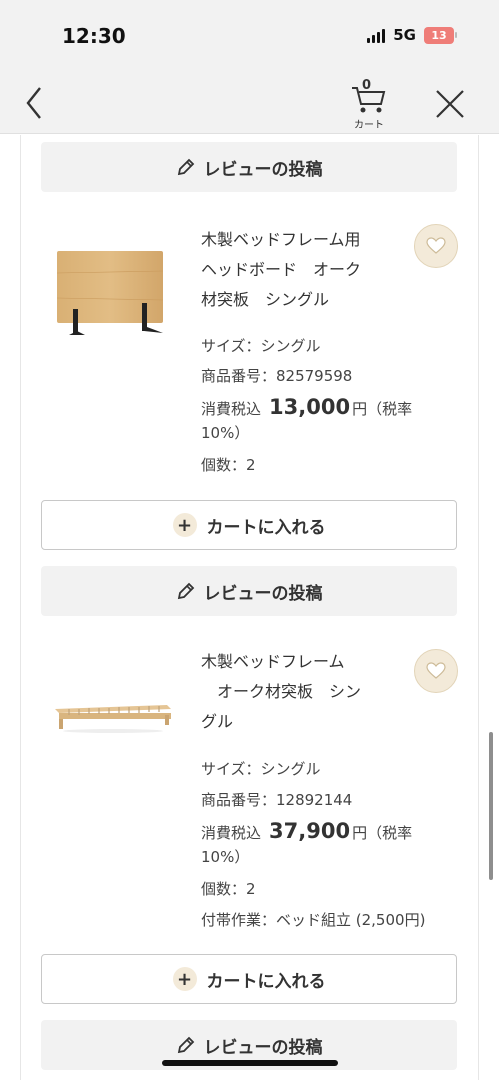 The image size is (499, 1080). I want to click on product-number: 商品番号：12892144, so click(277, 800).